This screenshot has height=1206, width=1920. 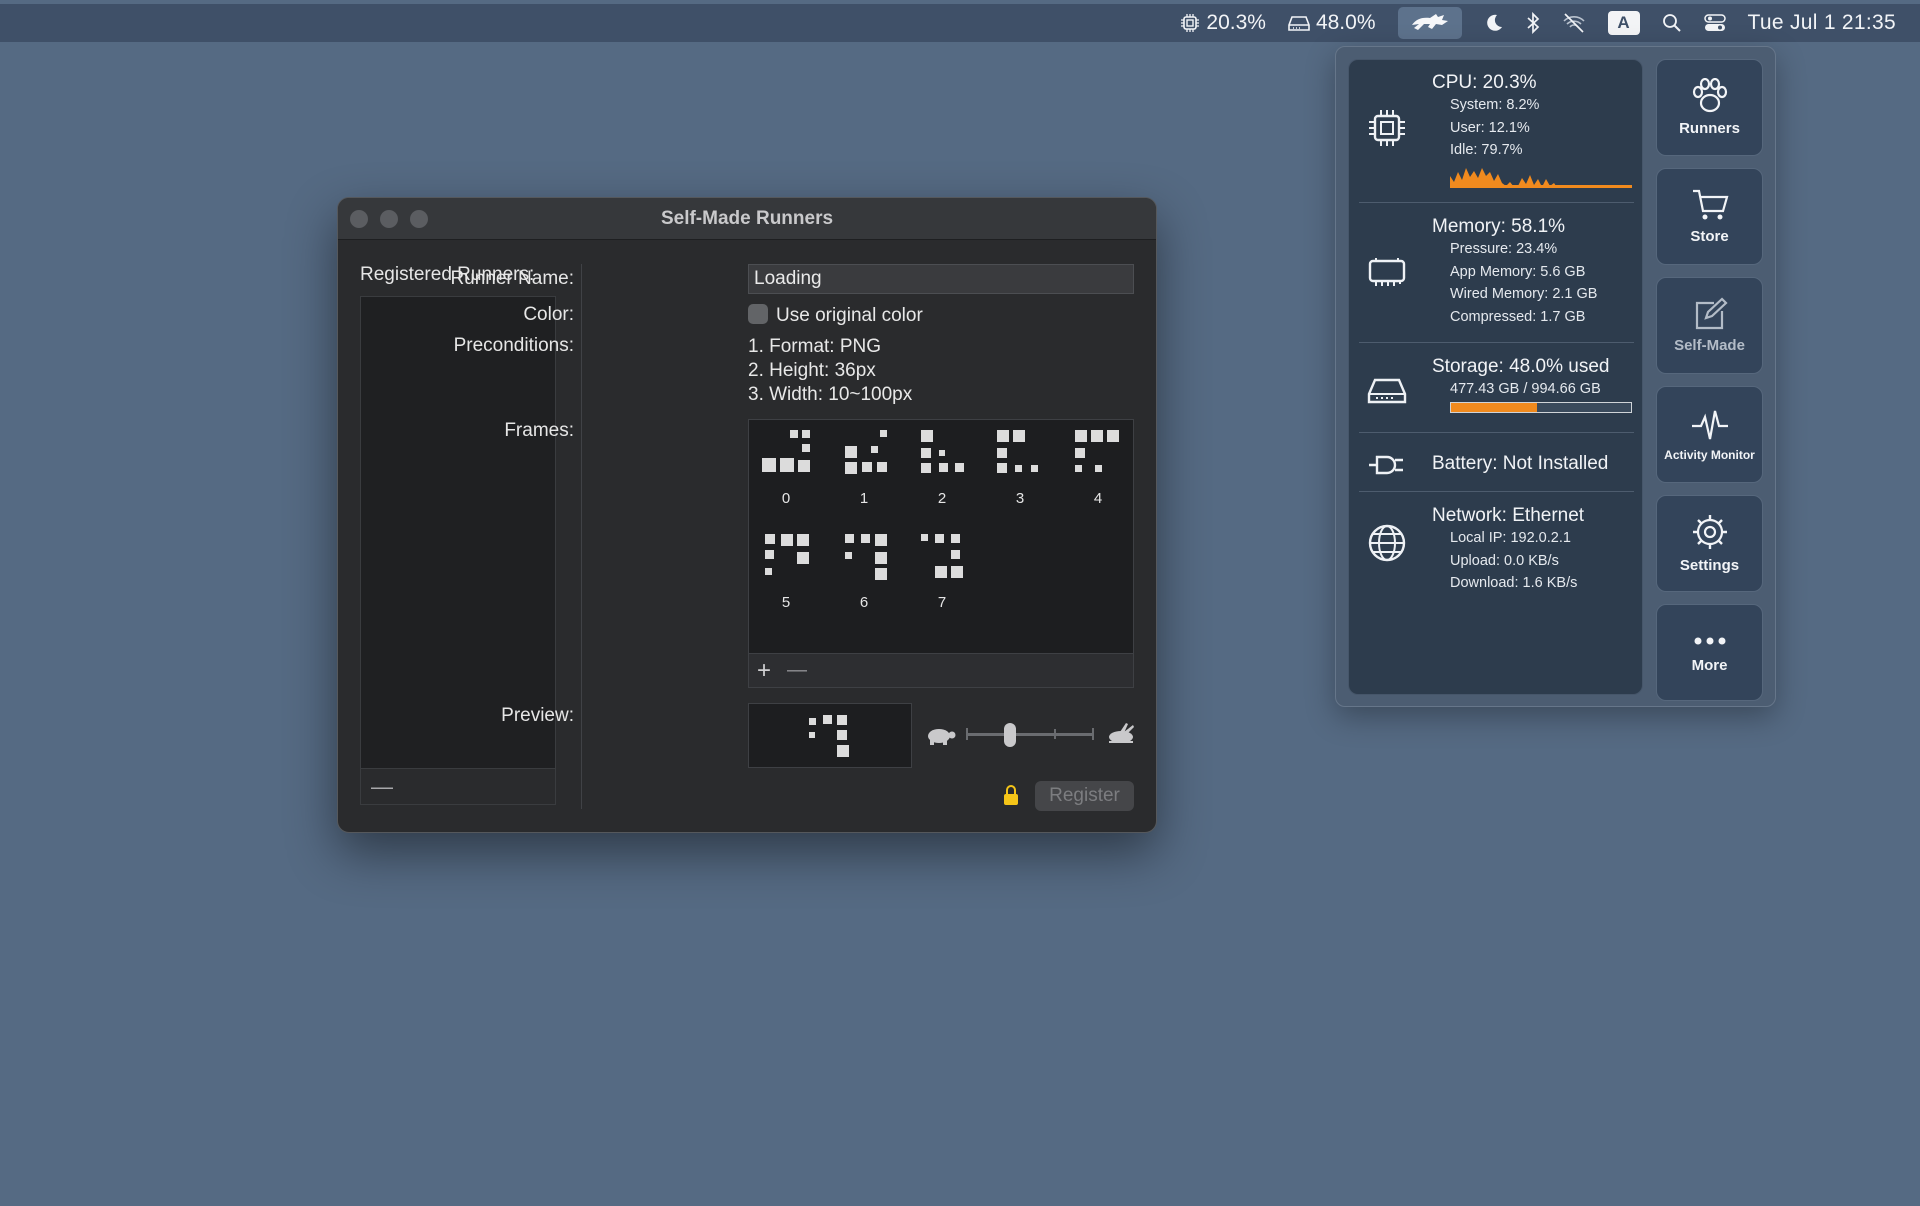 I want to click on network-title: Network: Ethernet, so click(x=1508, y=515).